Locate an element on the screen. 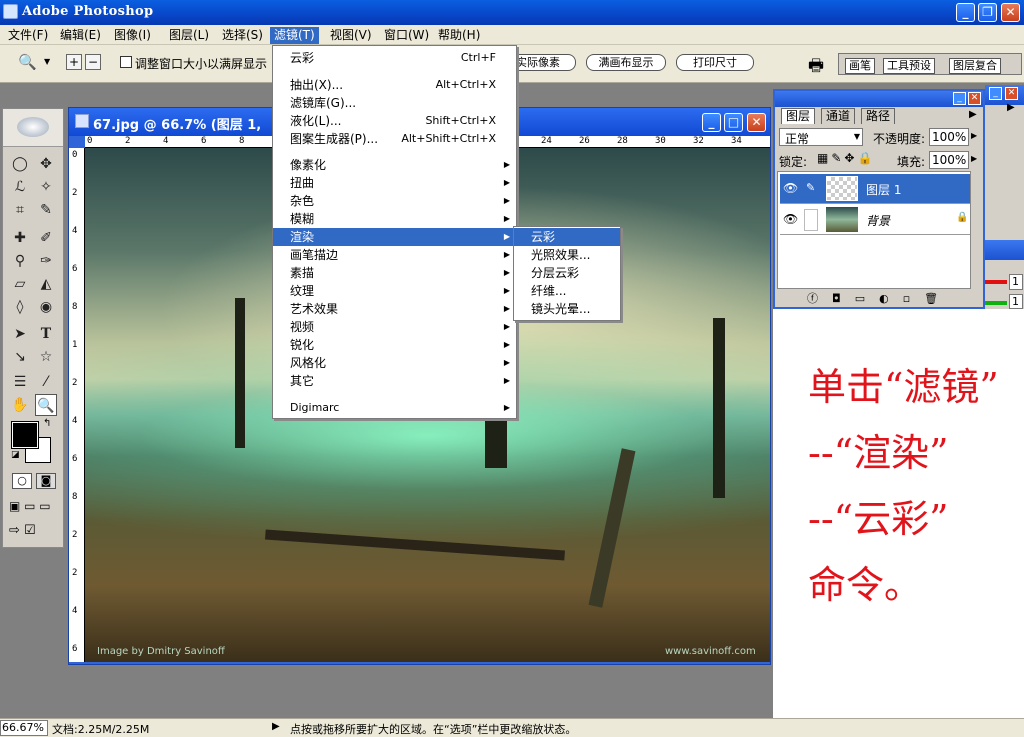  tab-paths: 路径 is located at coordinates (878, 116).